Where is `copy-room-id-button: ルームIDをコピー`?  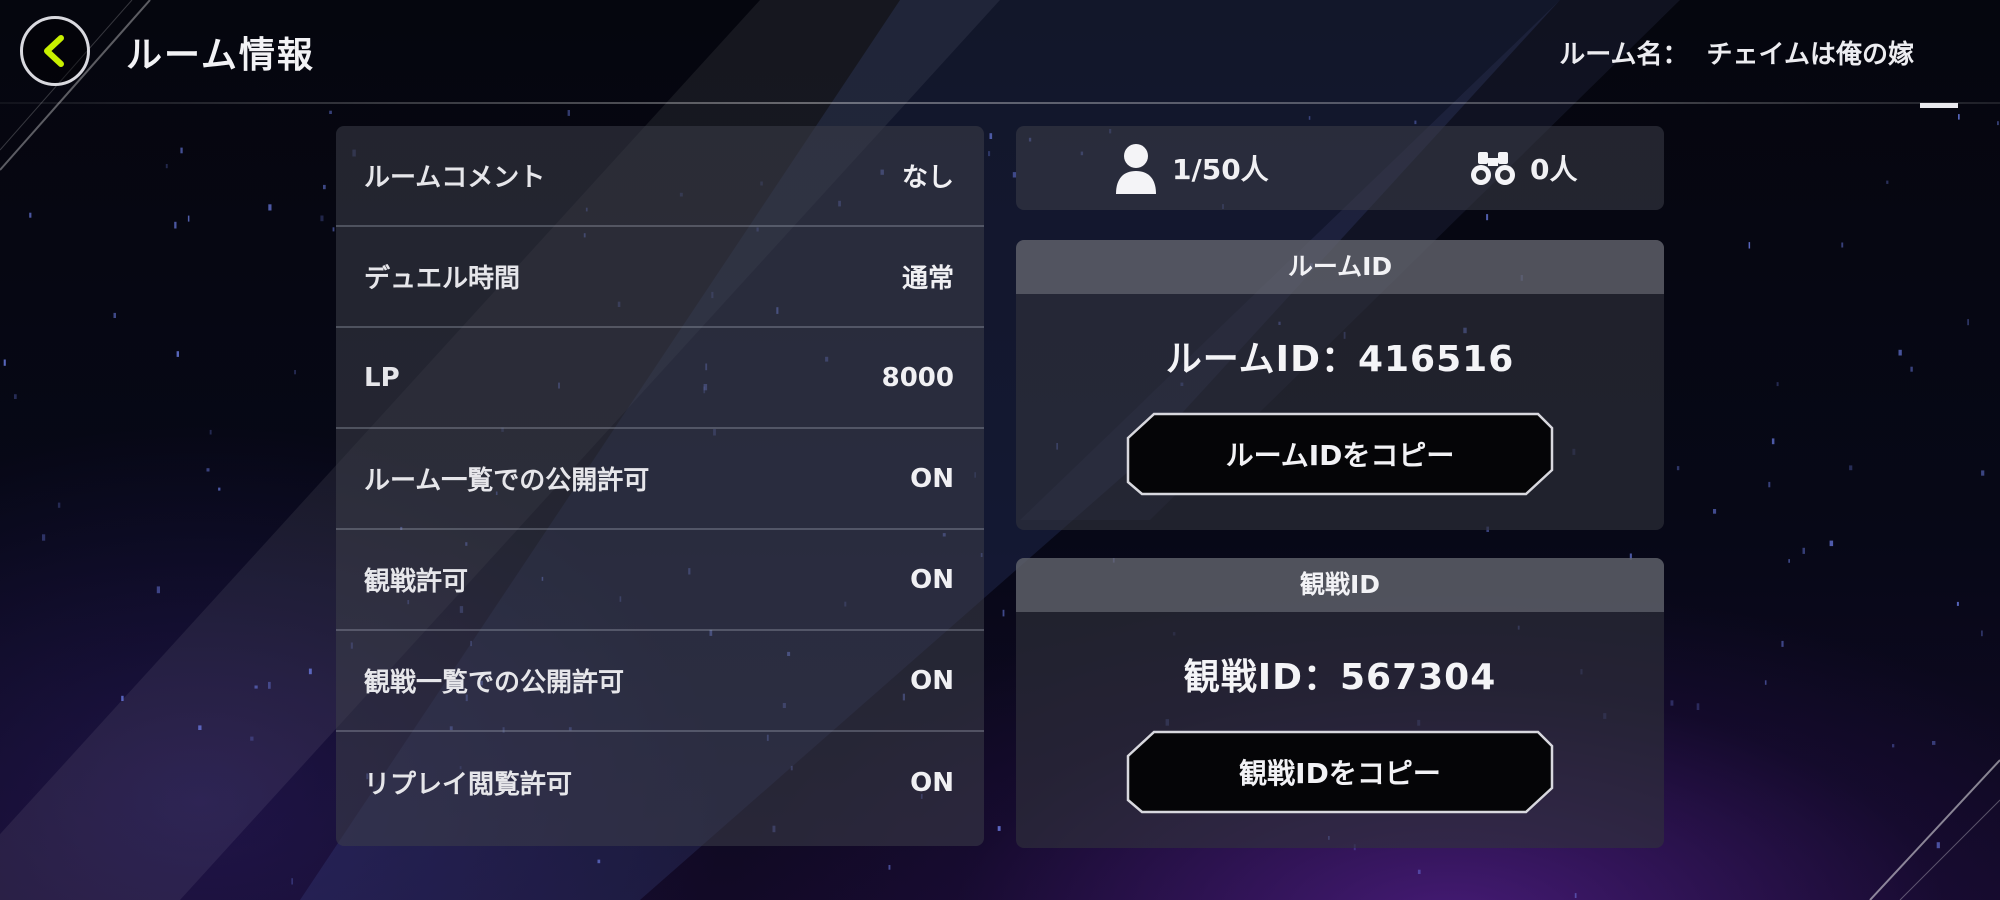 copy-room-id-button: ルームIDをコピー is located at coordinates (1340, 454).